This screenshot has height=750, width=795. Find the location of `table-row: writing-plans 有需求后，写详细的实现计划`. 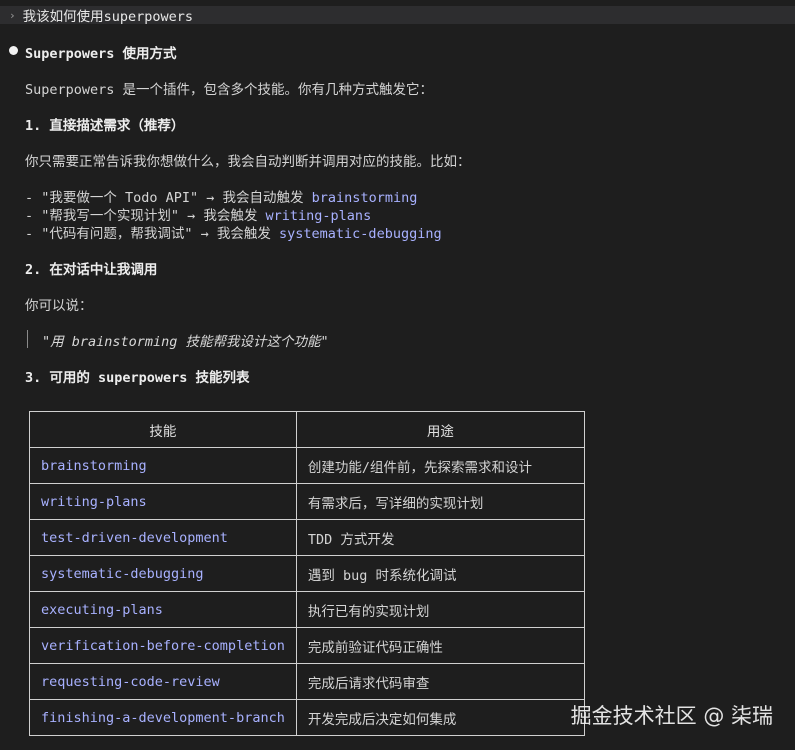

table-row: writing-plans 有需求后，写详细的实现计划 is located at coordinates (307, 501).